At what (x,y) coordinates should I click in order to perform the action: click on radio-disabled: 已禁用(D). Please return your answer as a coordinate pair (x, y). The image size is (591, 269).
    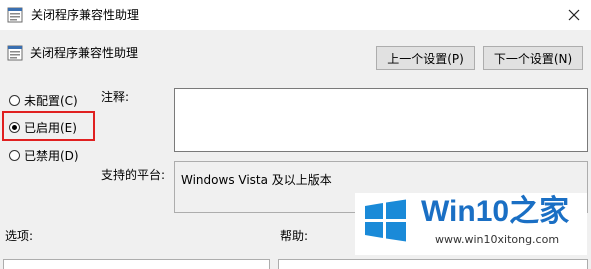
    Looking at the image, I should click on (44, 155).